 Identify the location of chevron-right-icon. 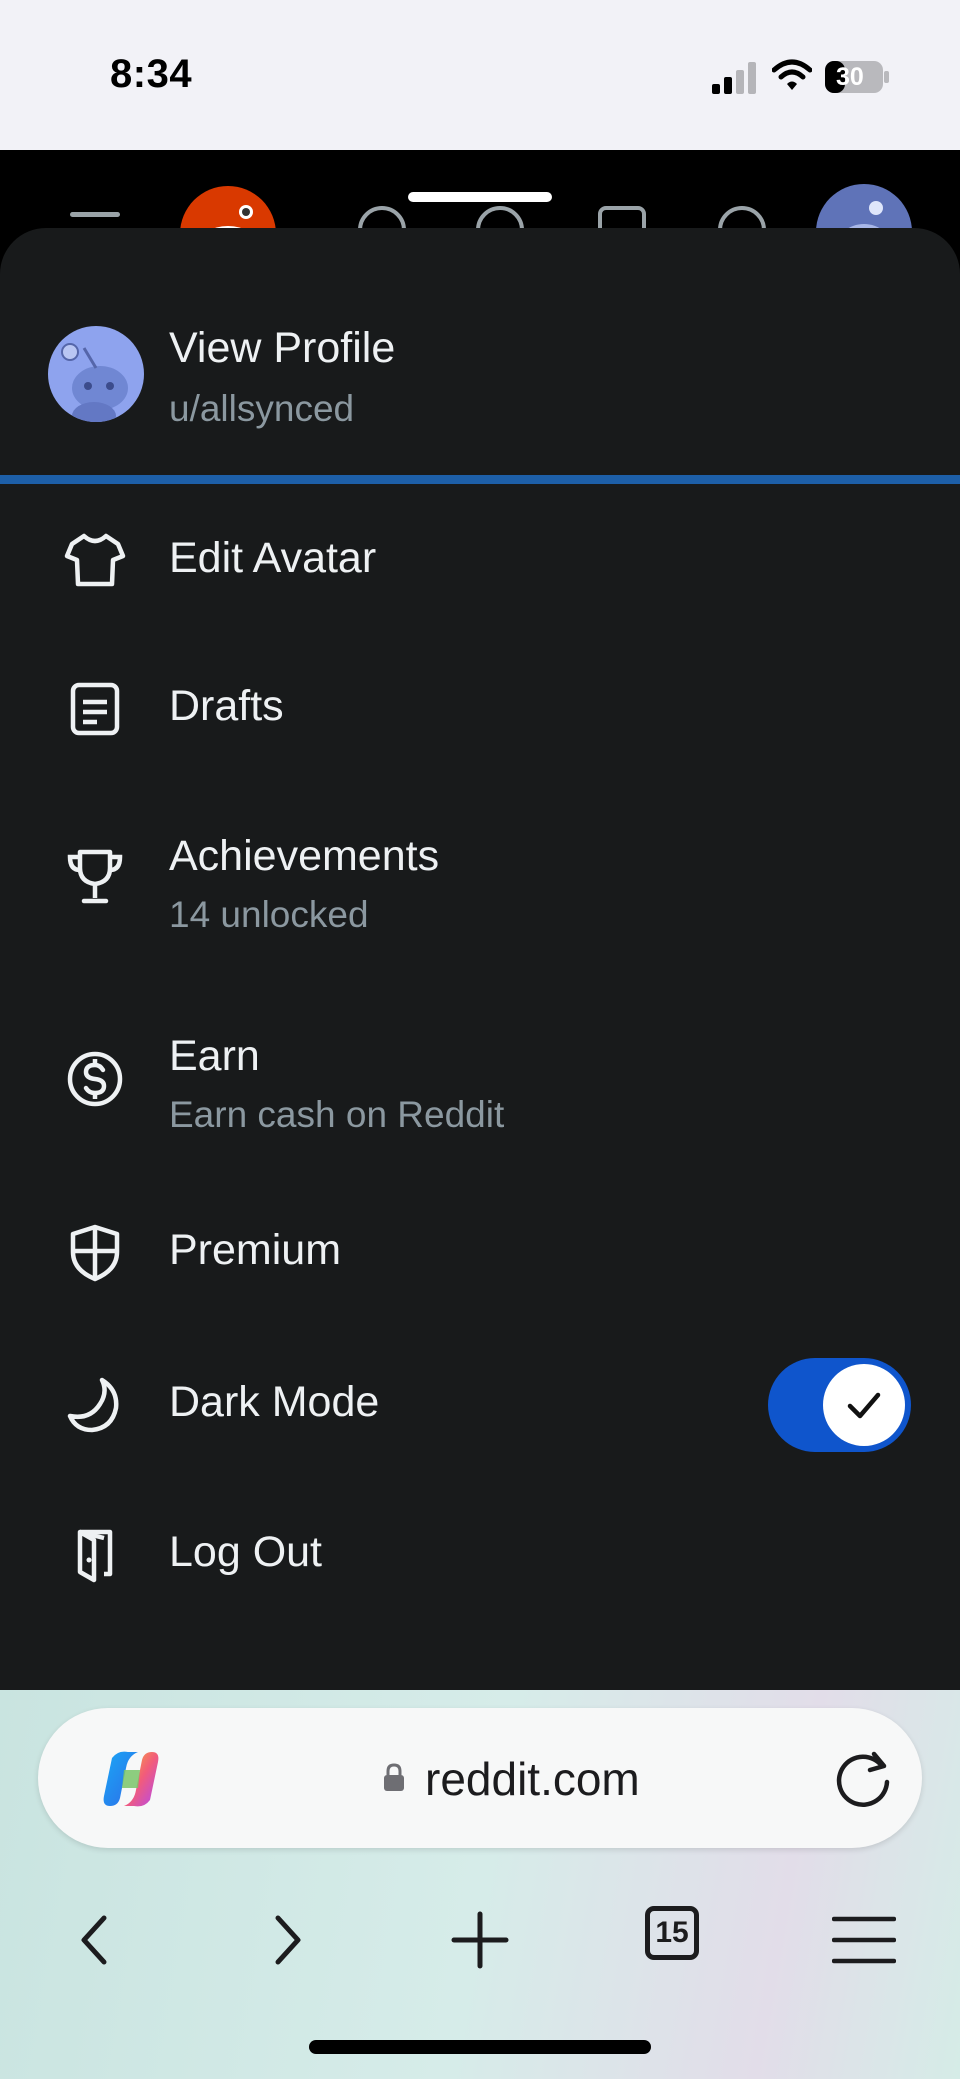
(288, 1940).